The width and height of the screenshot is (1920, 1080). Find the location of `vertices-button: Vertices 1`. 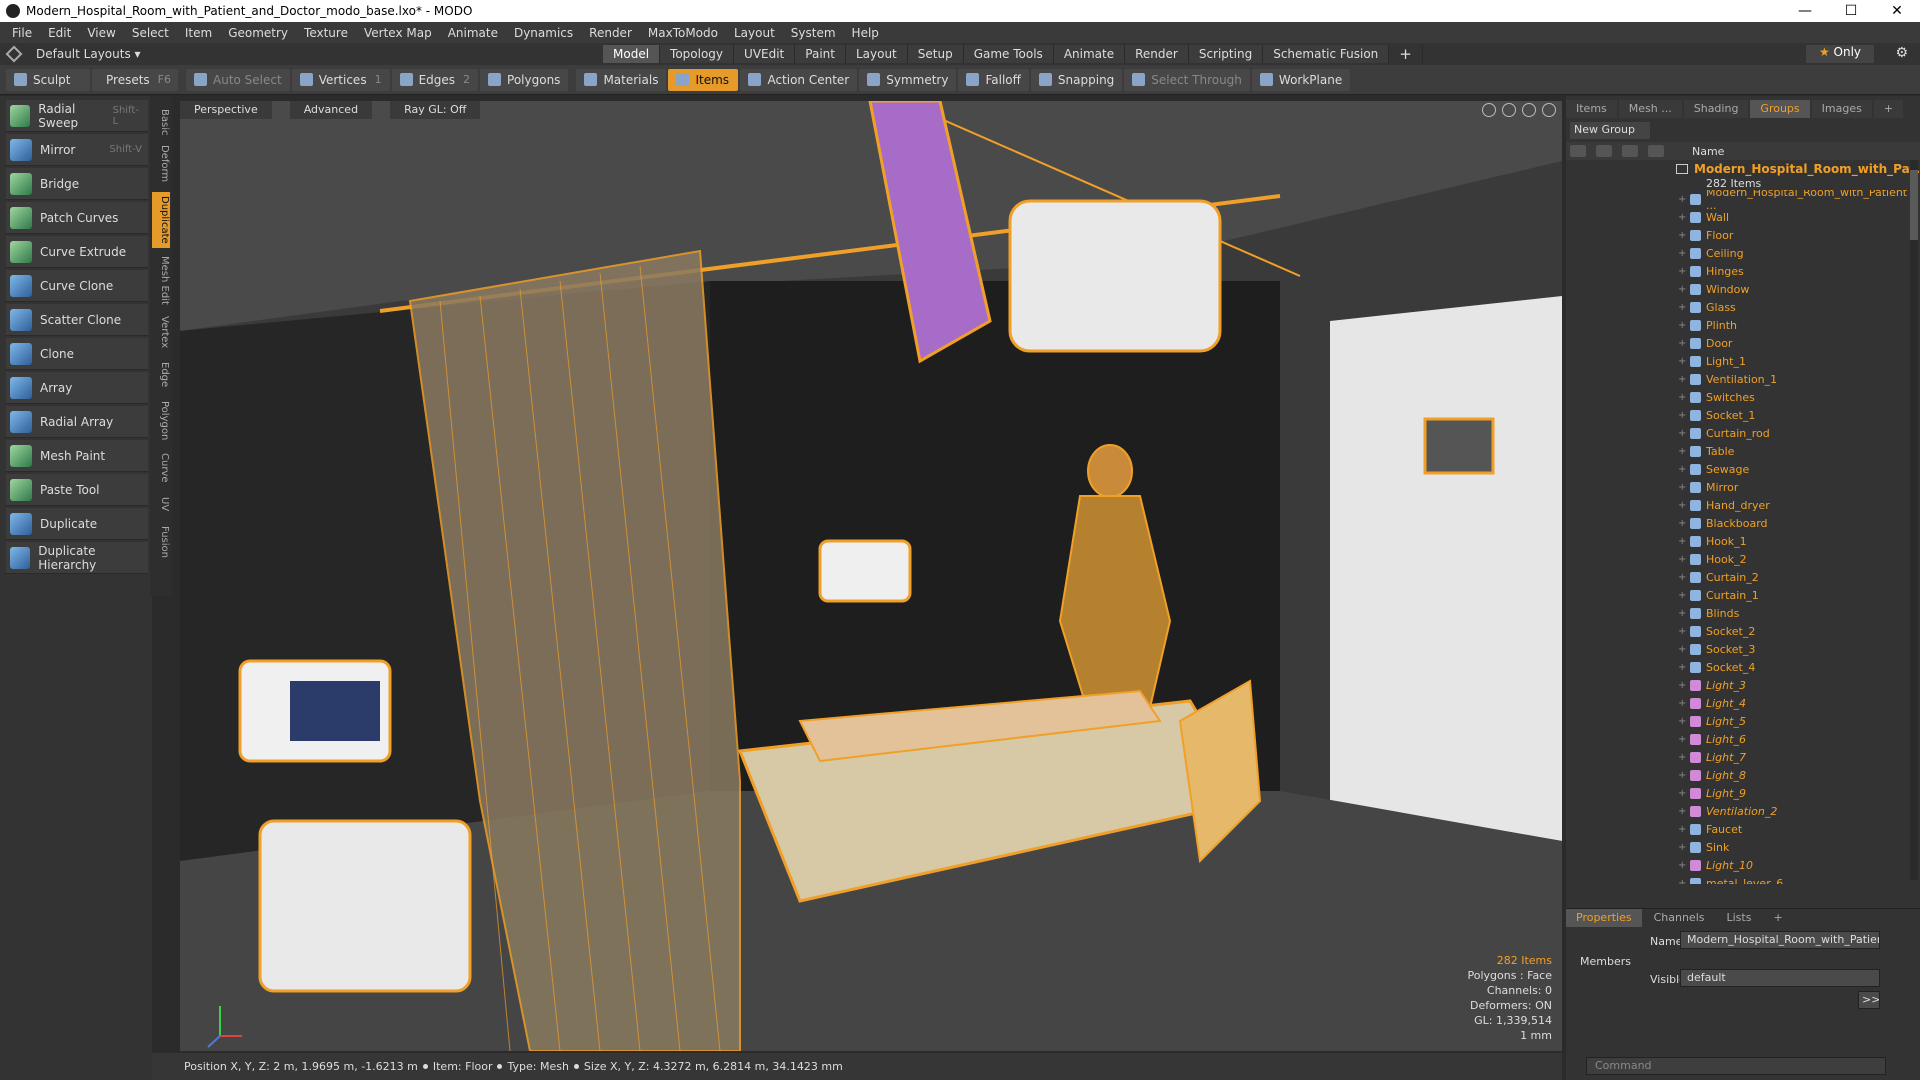

vertices-button: Vertices 1 is located at coordinates (340, 79).